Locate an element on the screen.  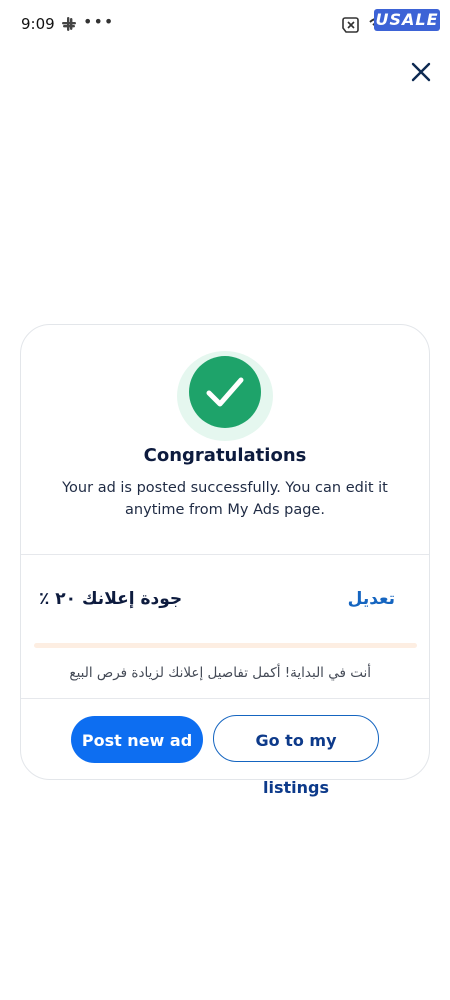
ad-quality-label: جودة إعلانك ٢٠ ٪ is located at coordinates (111, 599).